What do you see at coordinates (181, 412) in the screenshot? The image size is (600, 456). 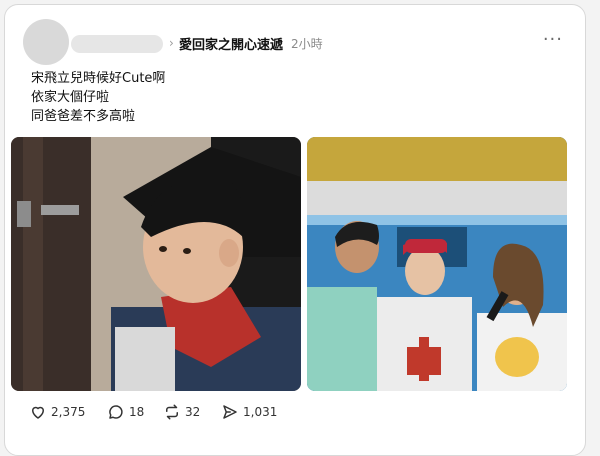 I see `repost-button: 32` at bounding box center [181, 412].